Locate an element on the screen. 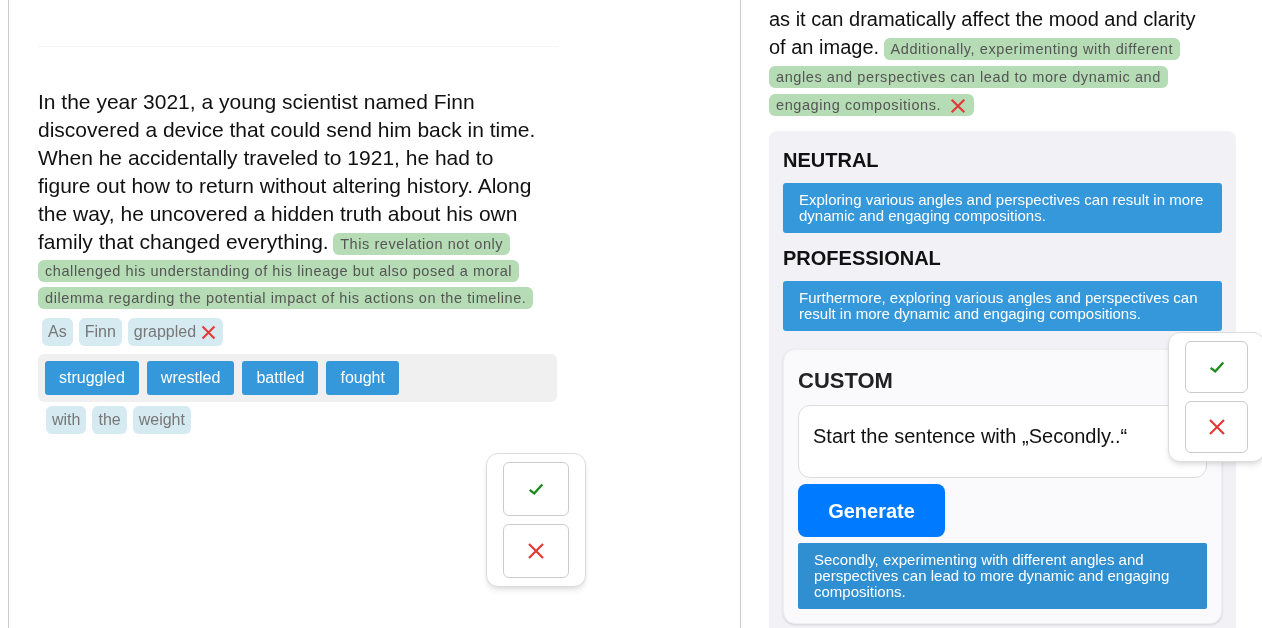  prompt-field: Start the sentence with „Secondly..“ is located at coordinates (1002, 441).